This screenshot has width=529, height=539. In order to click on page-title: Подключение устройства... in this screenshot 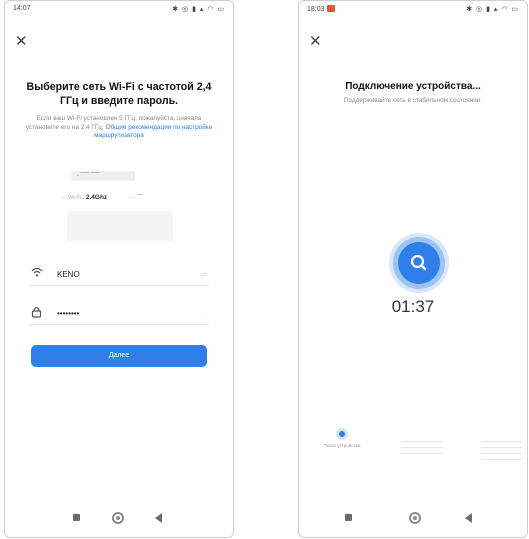, I will do `click(413, 86)`.